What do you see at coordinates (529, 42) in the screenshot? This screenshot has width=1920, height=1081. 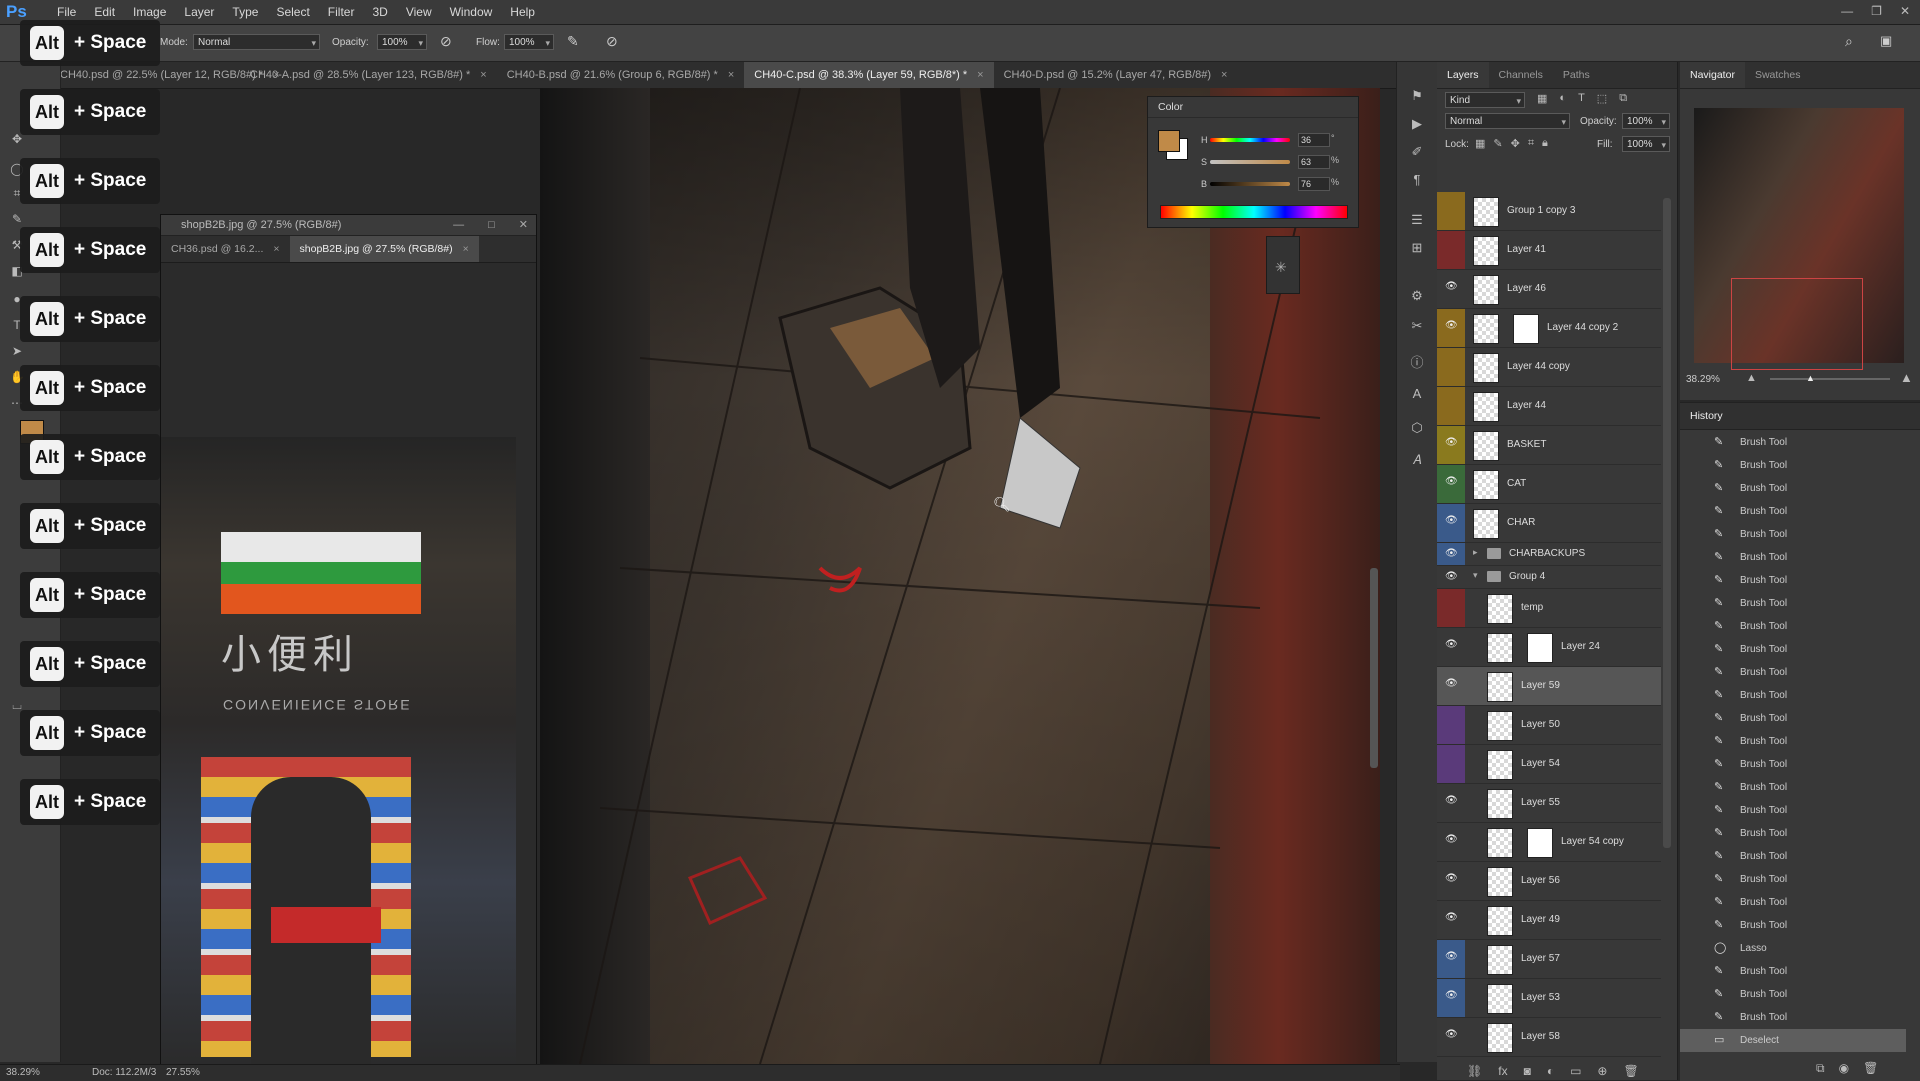 I see `flow-select: 100%` at bounding box center [529, 42].